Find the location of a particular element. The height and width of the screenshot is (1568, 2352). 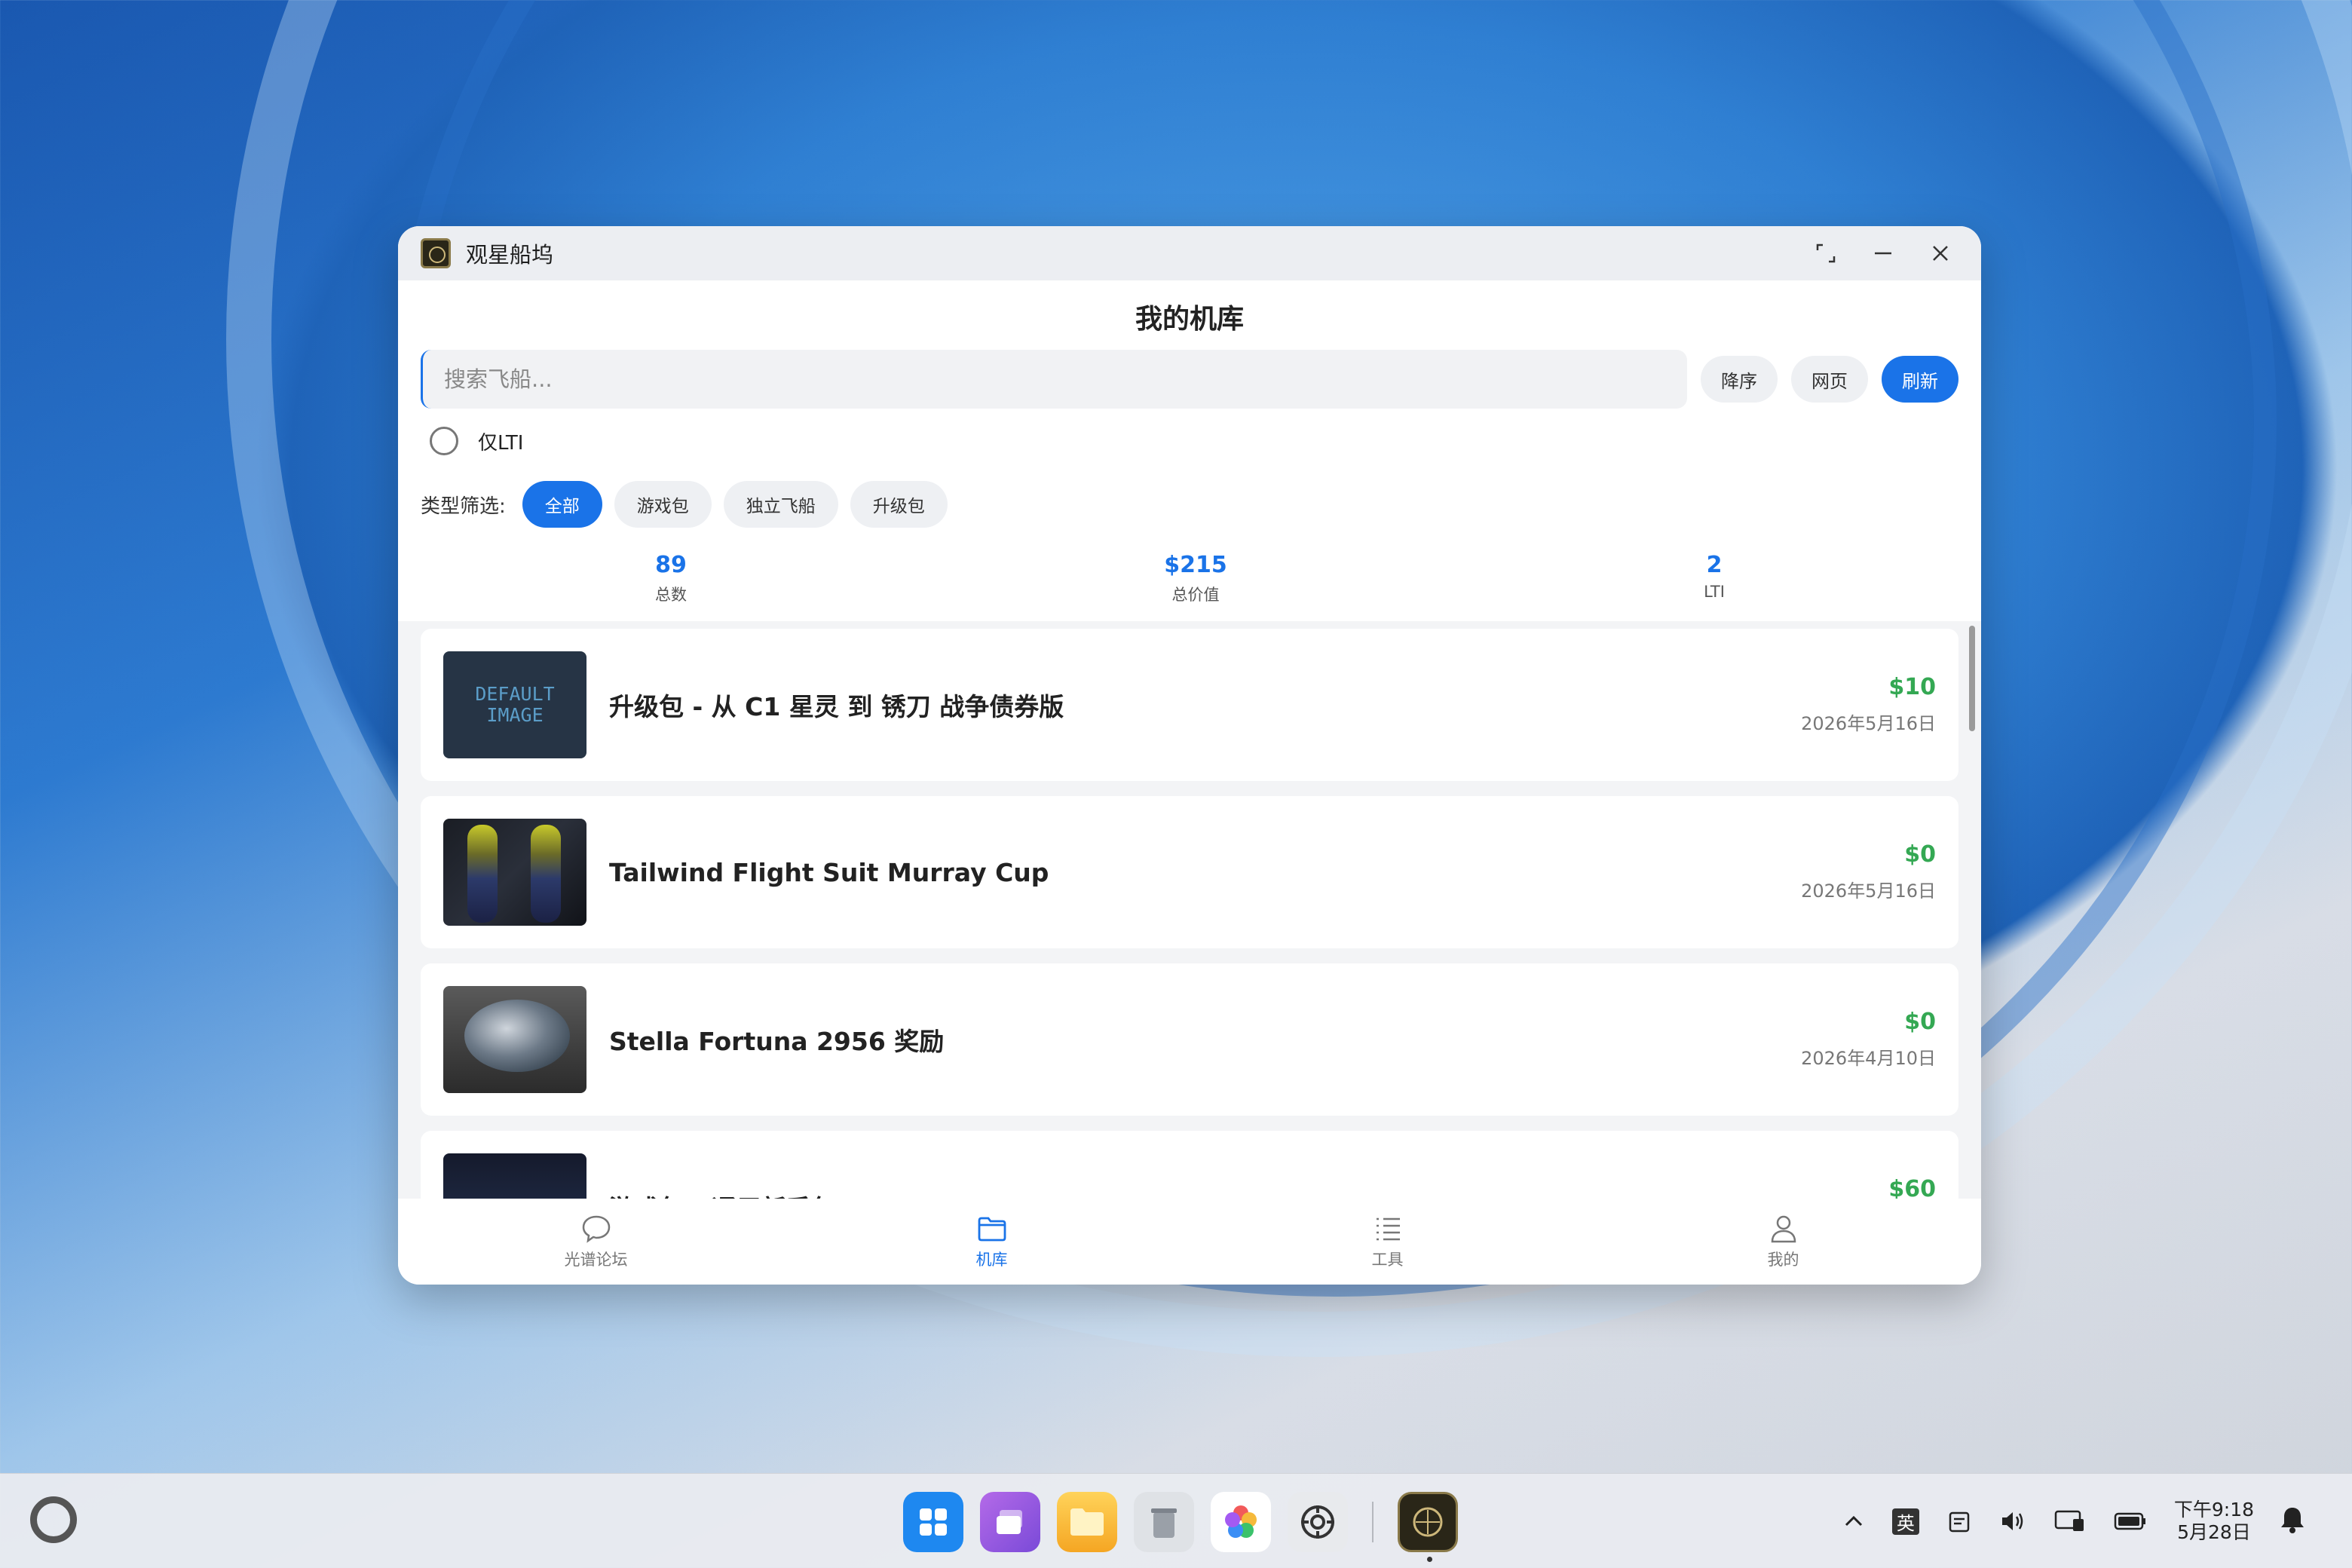

item-price: $60 is located at coordinates (1912, 1187).